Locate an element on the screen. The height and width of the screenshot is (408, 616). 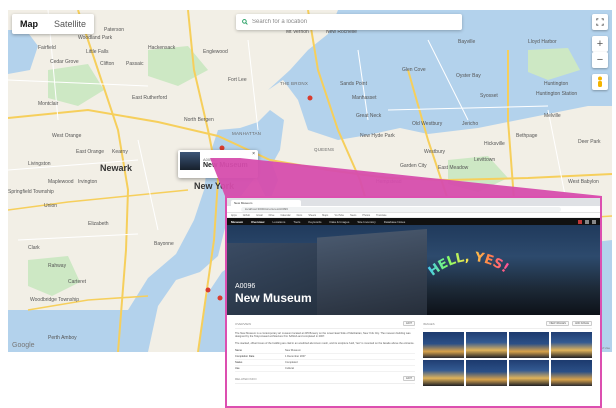
pegman-icon is located at coordinates (600, 81).